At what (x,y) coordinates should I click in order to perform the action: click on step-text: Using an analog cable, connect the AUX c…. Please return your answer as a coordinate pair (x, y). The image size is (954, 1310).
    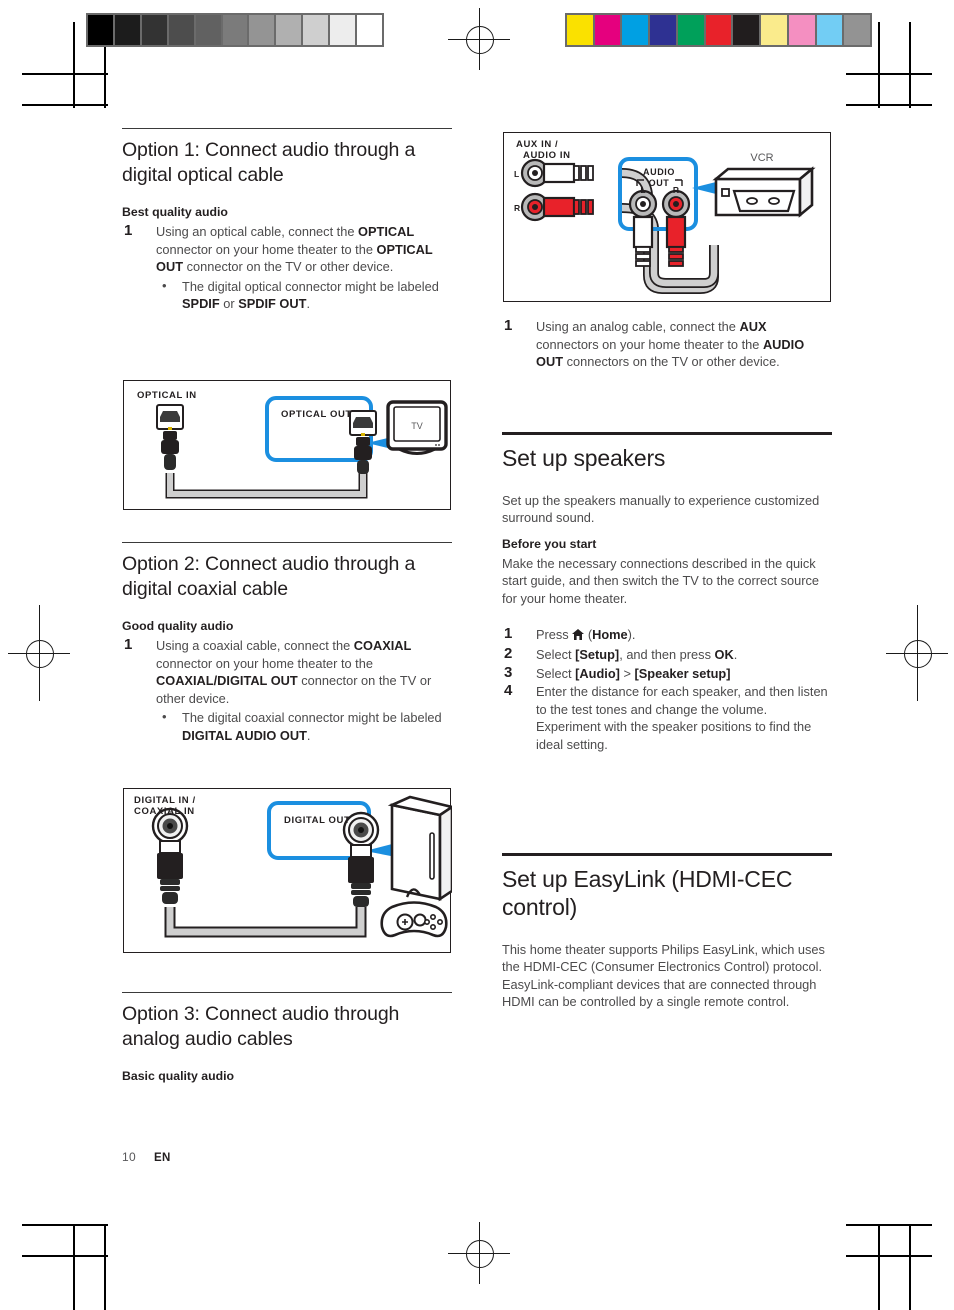
    Looking at the image, I should click on (670, 344).